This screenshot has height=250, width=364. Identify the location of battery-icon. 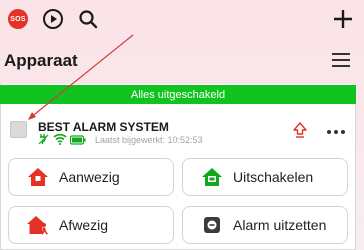
(77, 141).